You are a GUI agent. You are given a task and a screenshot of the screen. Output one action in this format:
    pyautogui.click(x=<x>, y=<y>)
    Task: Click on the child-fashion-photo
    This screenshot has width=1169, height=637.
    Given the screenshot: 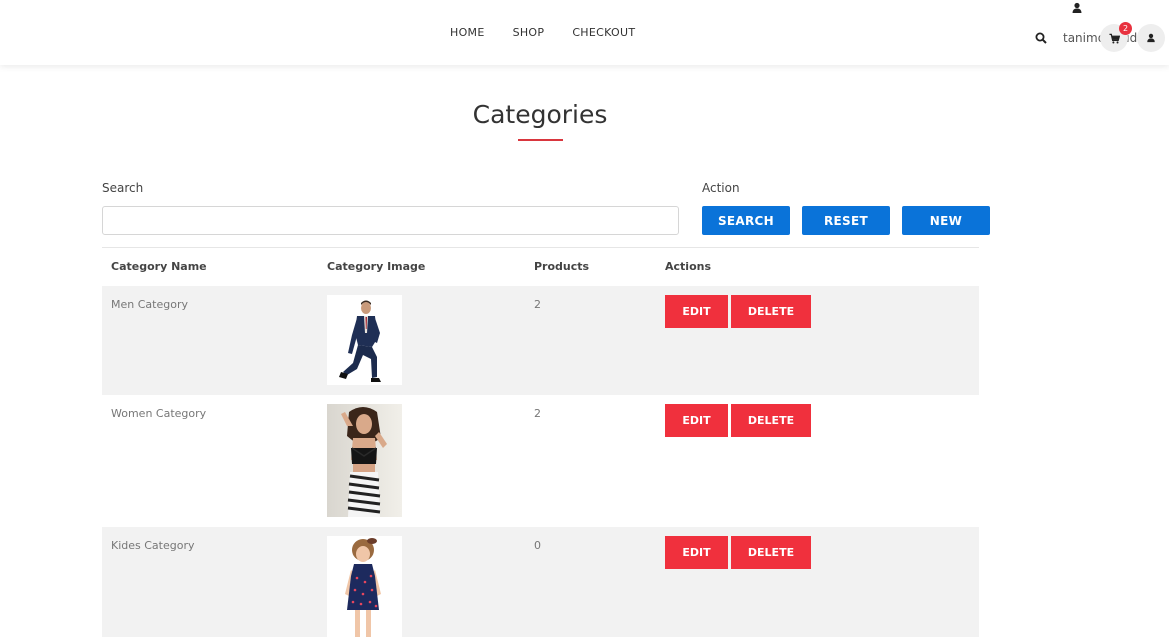 What is the action you would take?
    pyautogui.click(x=364, y=586)
    